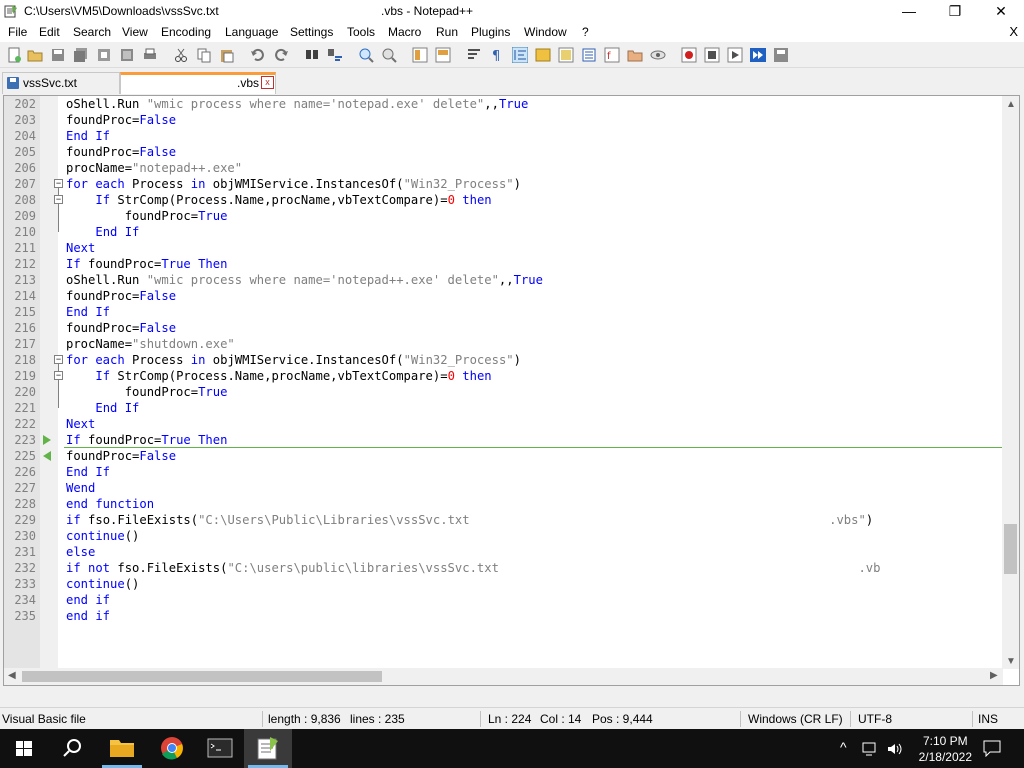 Image resolution: width=1024 pixels, height=768 pixels. I want to click on playback-icon, so click(735, 55).